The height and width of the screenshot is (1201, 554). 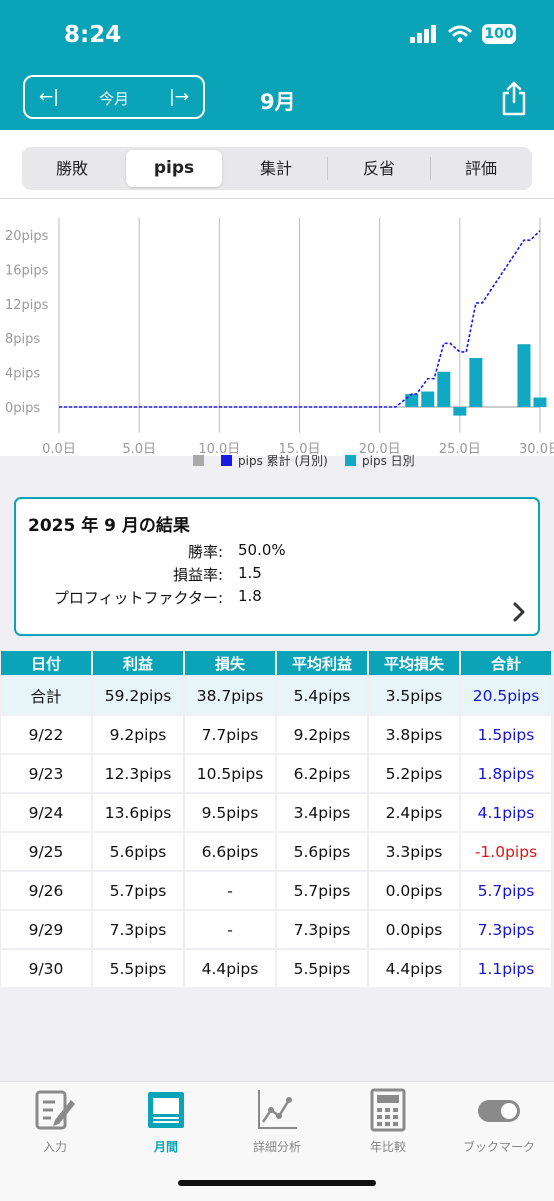 What do you see at coordinates (250, 573) in the screenshot?
I see `pl-ratio-value: 1.5` at bounding box center [250, 573].